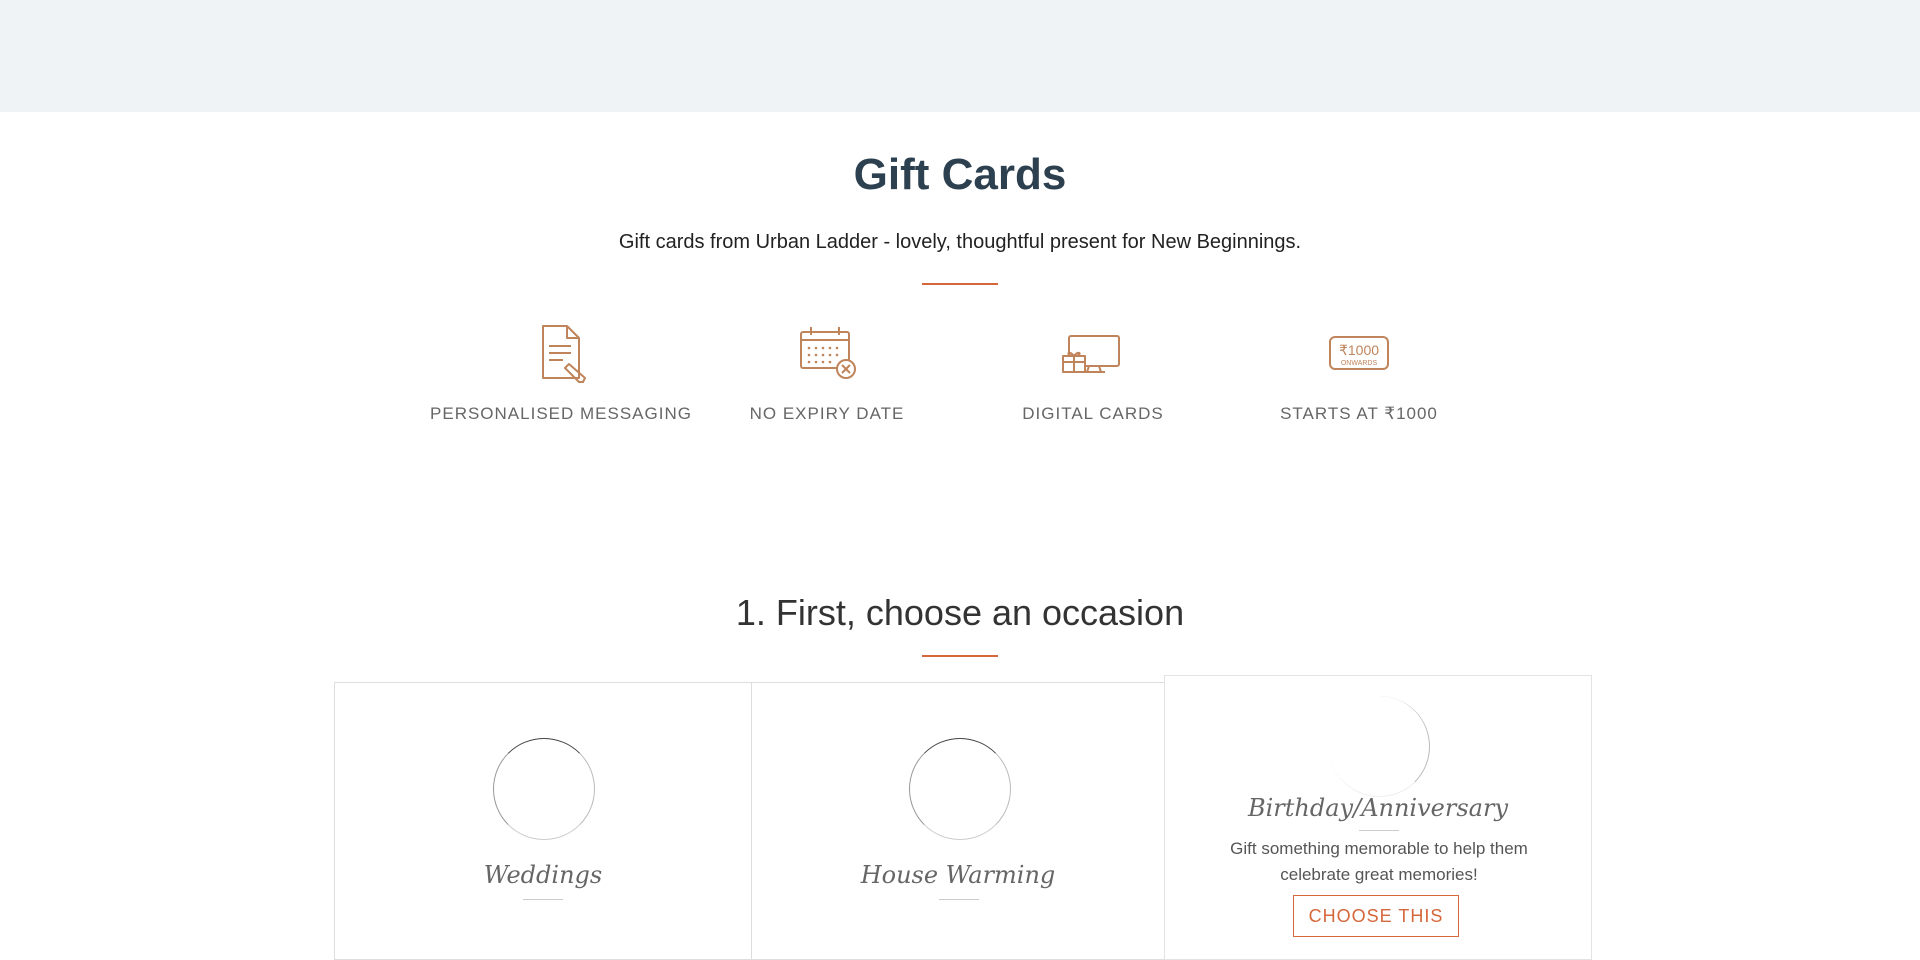 Image resolution: width=1920 pixels, height=960 pixels. I want to click on price-tag-icon: ₹1000 ONWARDS, so click(1359, 353).